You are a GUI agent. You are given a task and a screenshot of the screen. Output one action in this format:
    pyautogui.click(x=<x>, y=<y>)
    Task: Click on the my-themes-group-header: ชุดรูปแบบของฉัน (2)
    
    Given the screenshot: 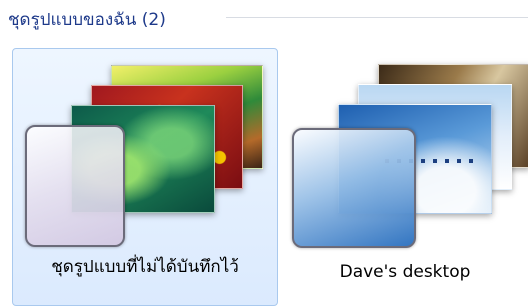 What is the action you would take?
    pyautogui.click(x=264, y=17)
    